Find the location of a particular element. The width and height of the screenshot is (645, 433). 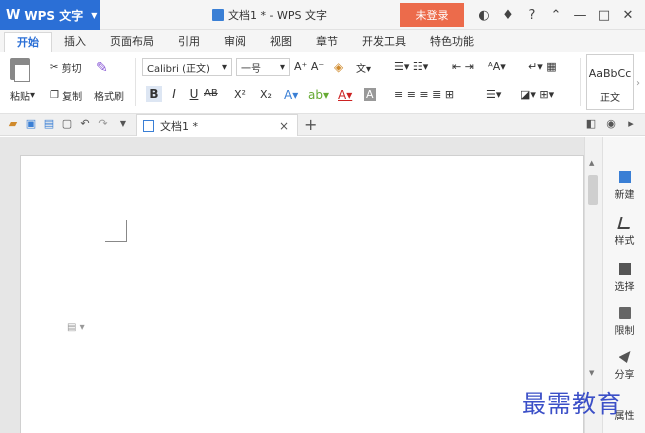

share-icon is located at coordinates (624, 357).